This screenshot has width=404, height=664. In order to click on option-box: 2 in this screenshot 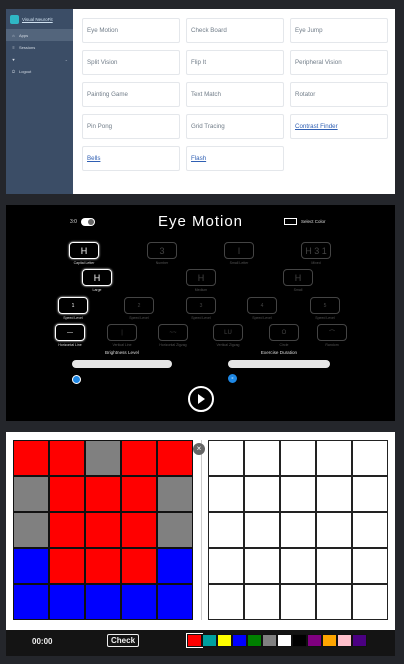, I will do `click(139, 305)`.